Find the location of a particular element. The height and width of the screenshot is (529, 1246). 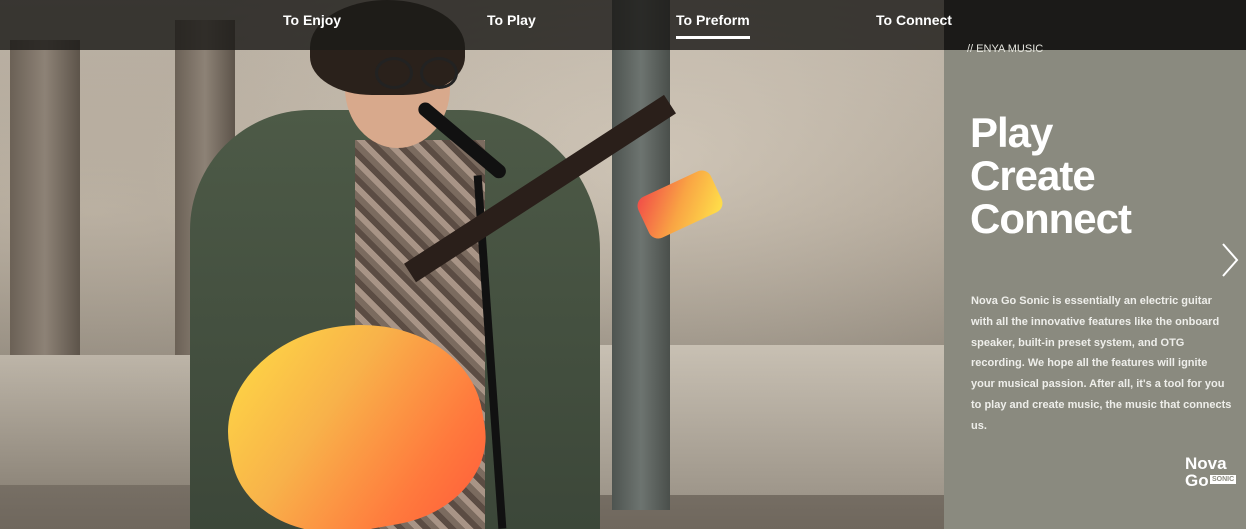

hero-line-connect: Connect is located at coordinates (1051, 218).